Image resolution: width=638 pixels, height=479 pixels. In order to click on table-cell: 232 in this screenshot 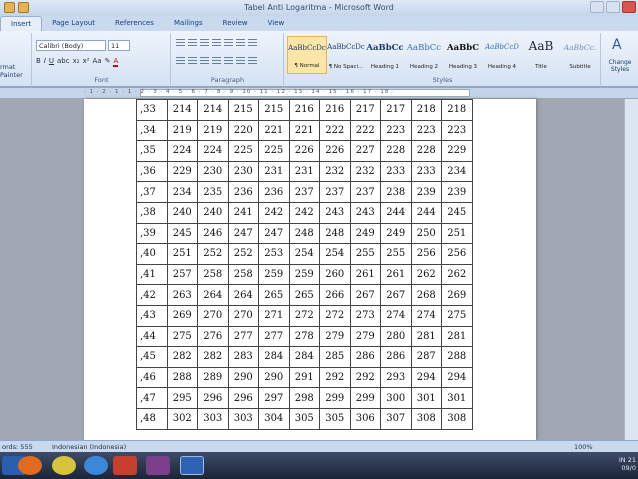, I will do `click(365, 171)`.